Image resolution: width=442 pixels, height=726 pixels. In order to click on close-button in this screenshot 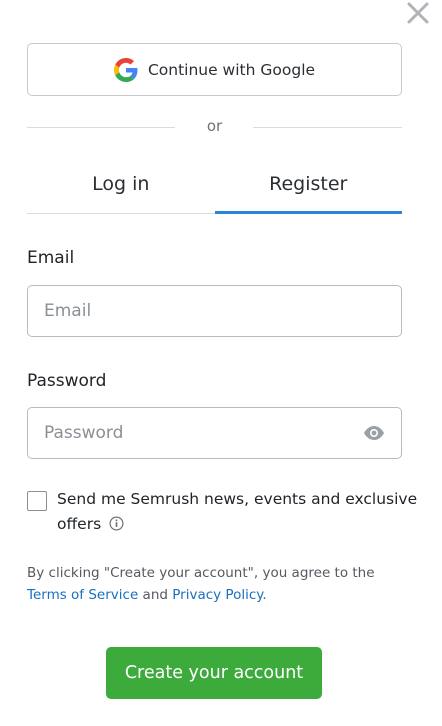, I will do `click(418, 13)`.